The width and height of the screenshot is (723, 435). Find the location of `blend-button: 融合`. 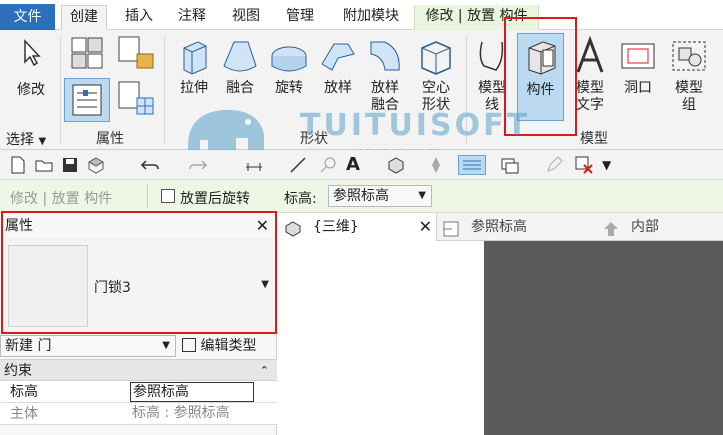

blend-button: 融合 is located at coordinates (240, 66).